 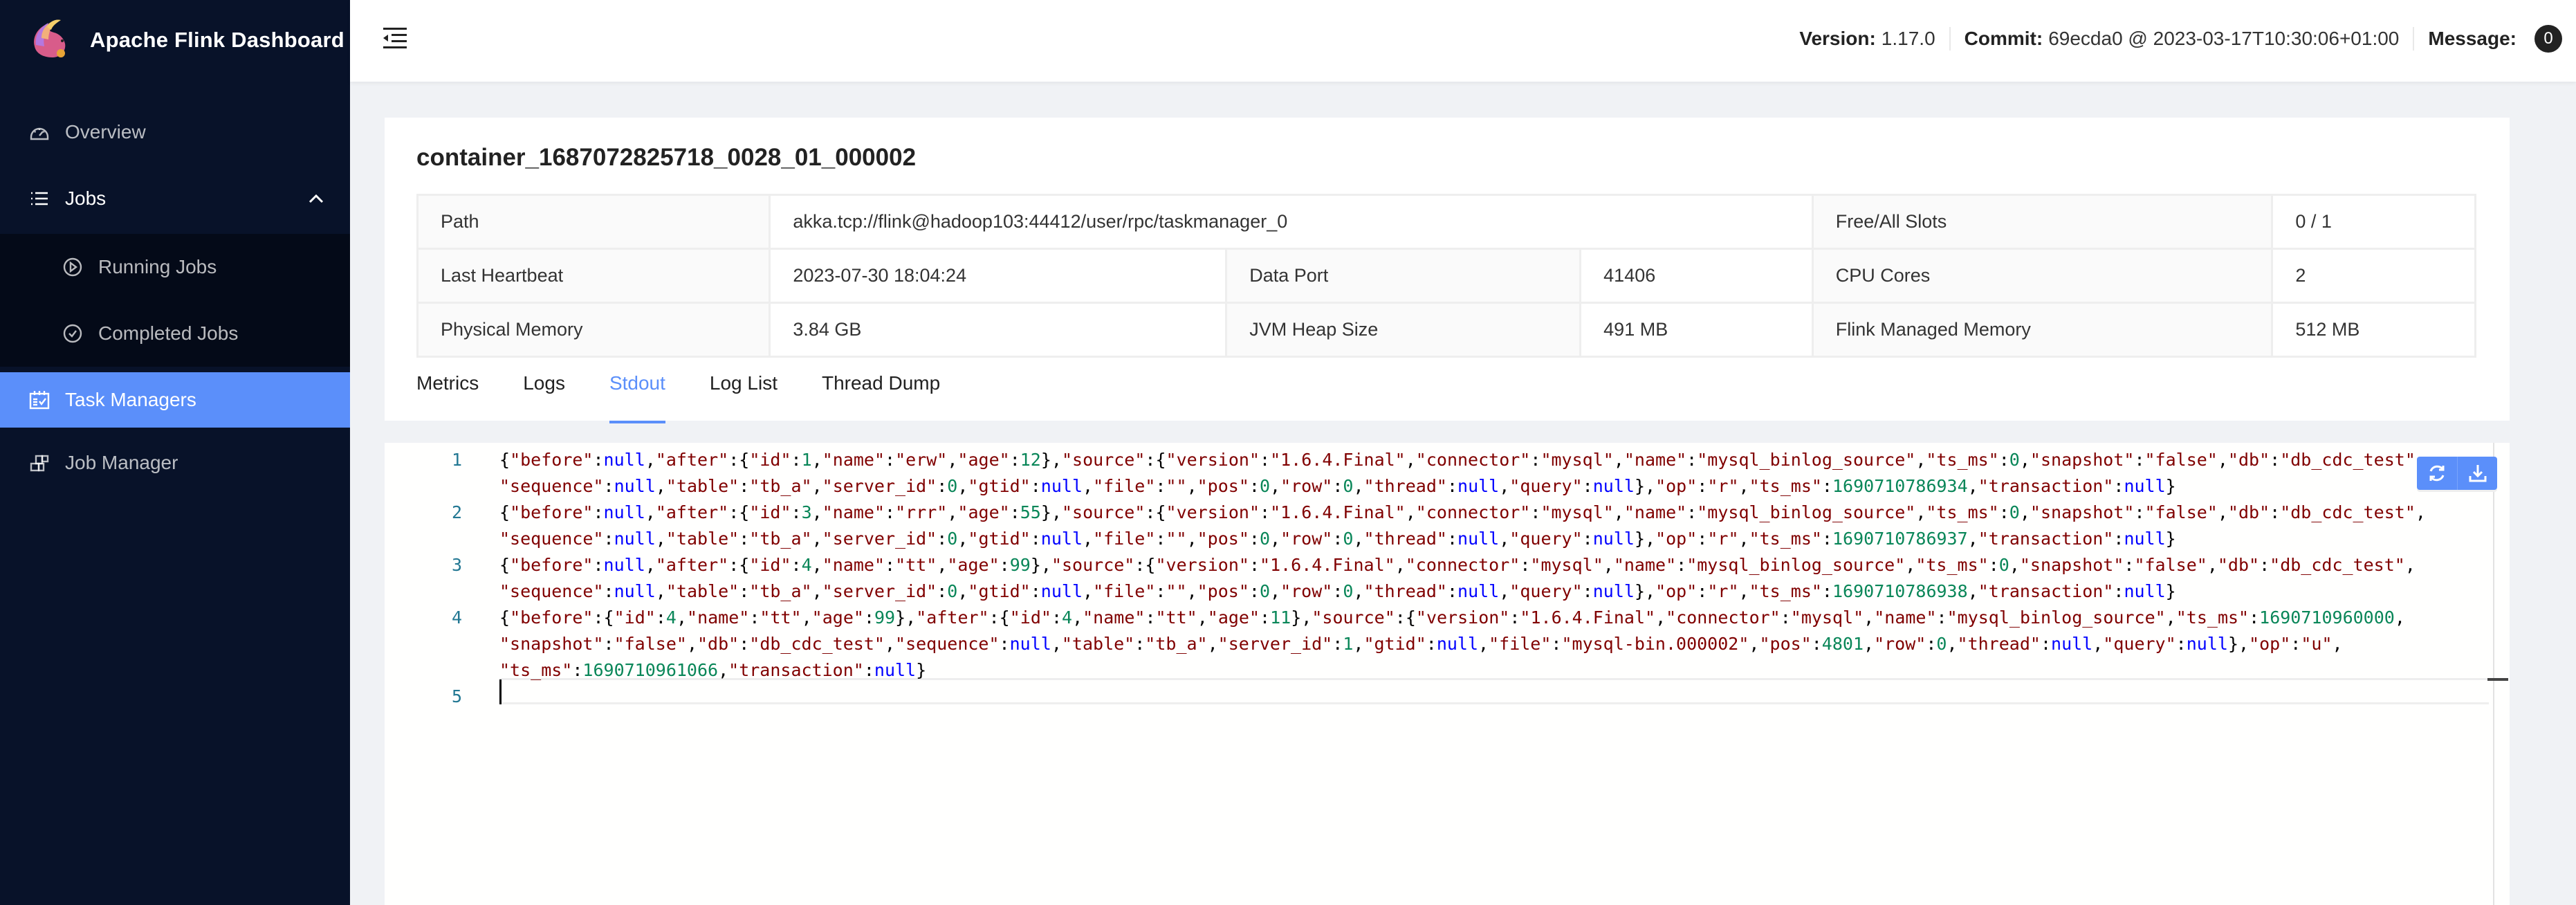 What do you see at coordinates (39, 463) in the screenshot?
I see `build-icon` at bounding box center [39, 463].